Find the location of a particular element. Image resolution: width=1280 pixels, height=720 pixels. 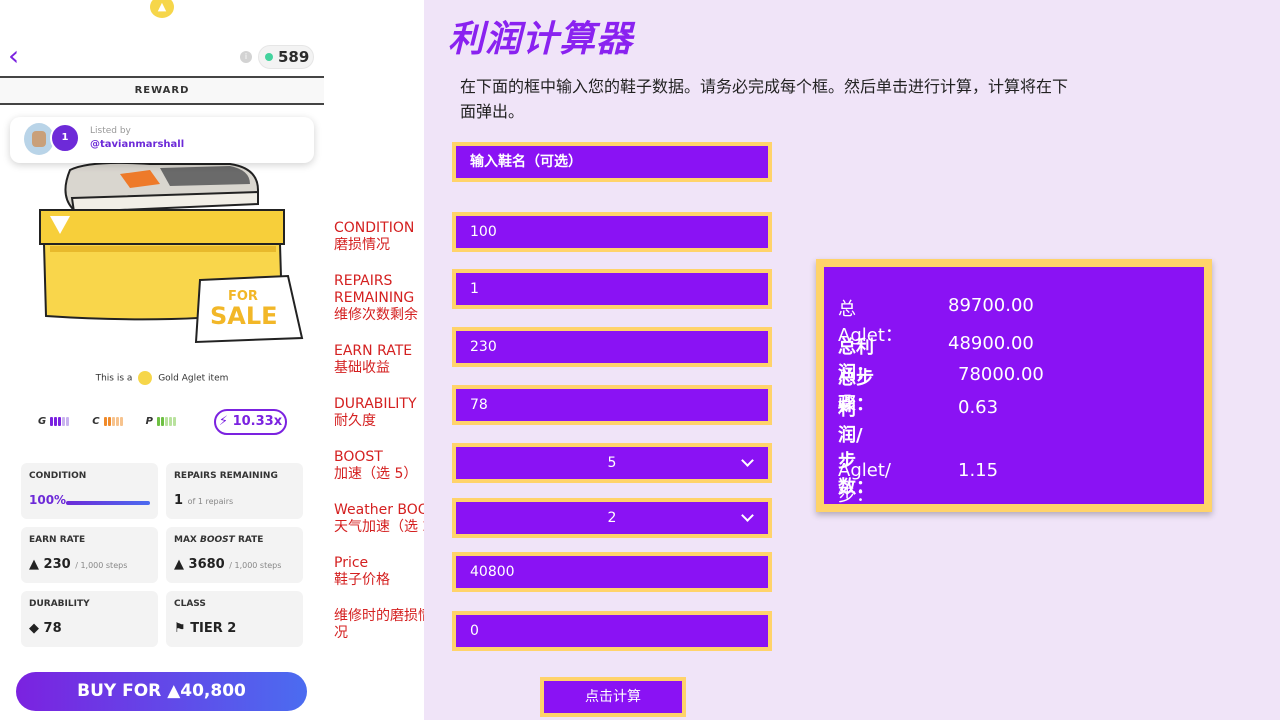

gcp-g: G is located at coordinates (54, 421).